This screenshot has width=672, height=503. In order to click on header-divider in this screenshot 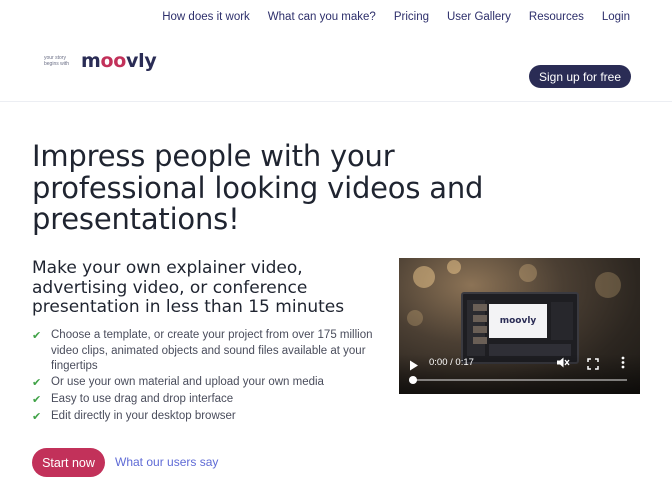, I will do `click(336, 101)`.